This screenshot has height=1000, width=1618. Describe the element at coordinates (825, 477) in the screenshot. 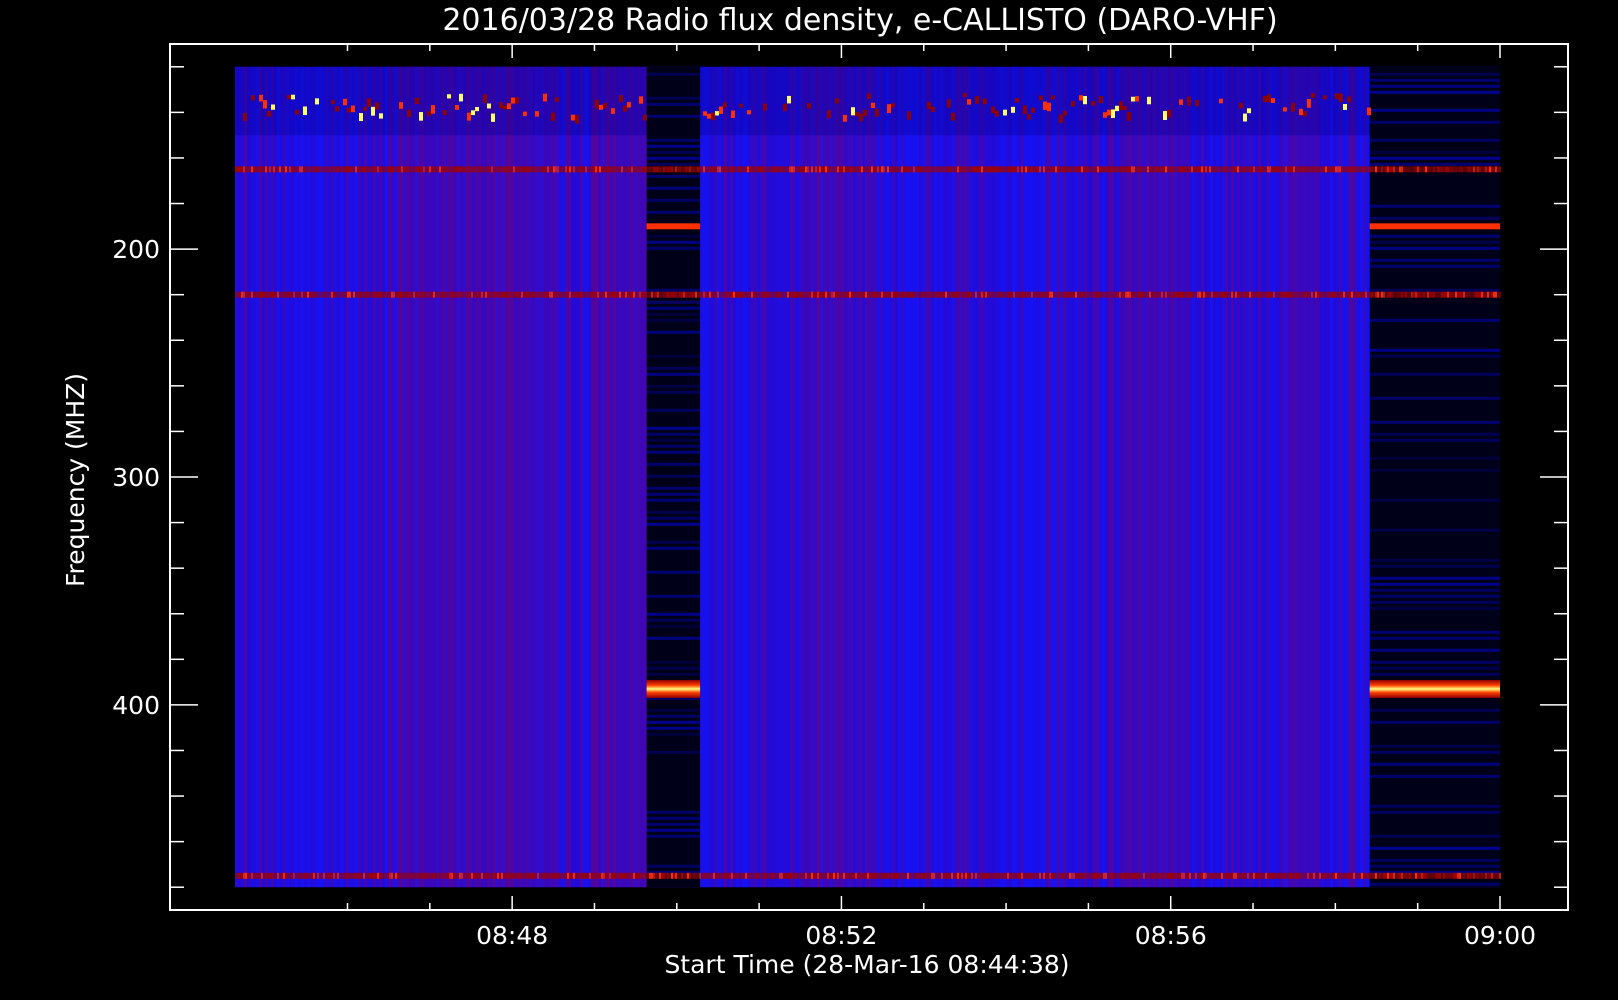

I see `heatmap-patch` at that location.